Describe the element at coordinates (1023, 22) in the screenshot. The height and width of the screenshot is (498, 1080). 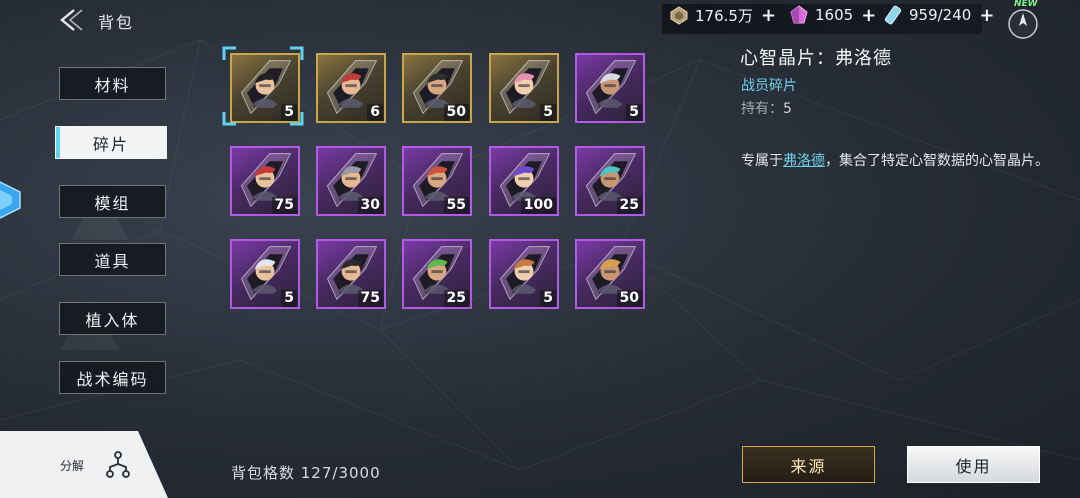
I see `compass-icon` at that location.